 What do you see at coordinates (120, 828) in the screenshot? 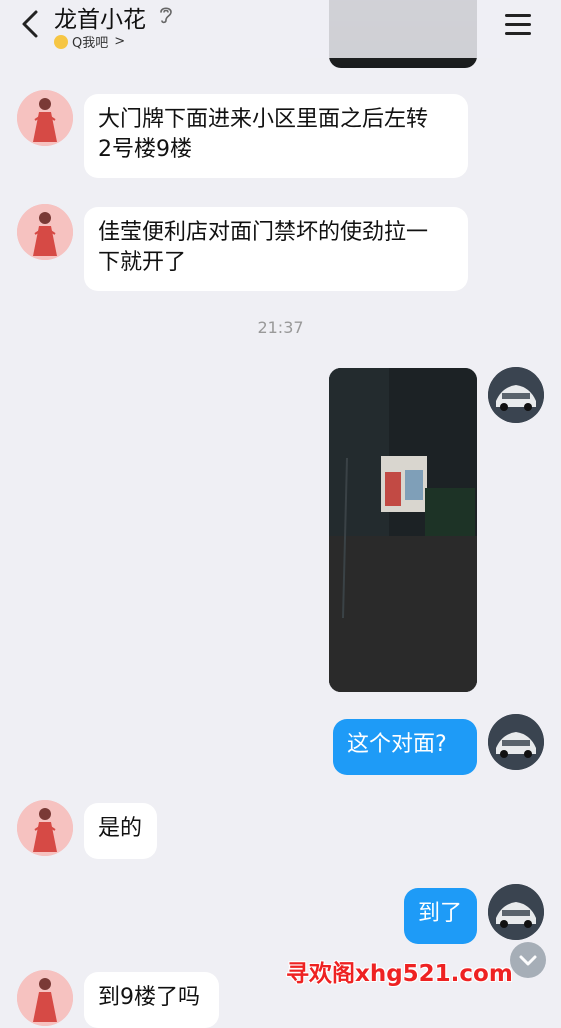
I see `message-text: 是的` at bounding box center [120, 828].